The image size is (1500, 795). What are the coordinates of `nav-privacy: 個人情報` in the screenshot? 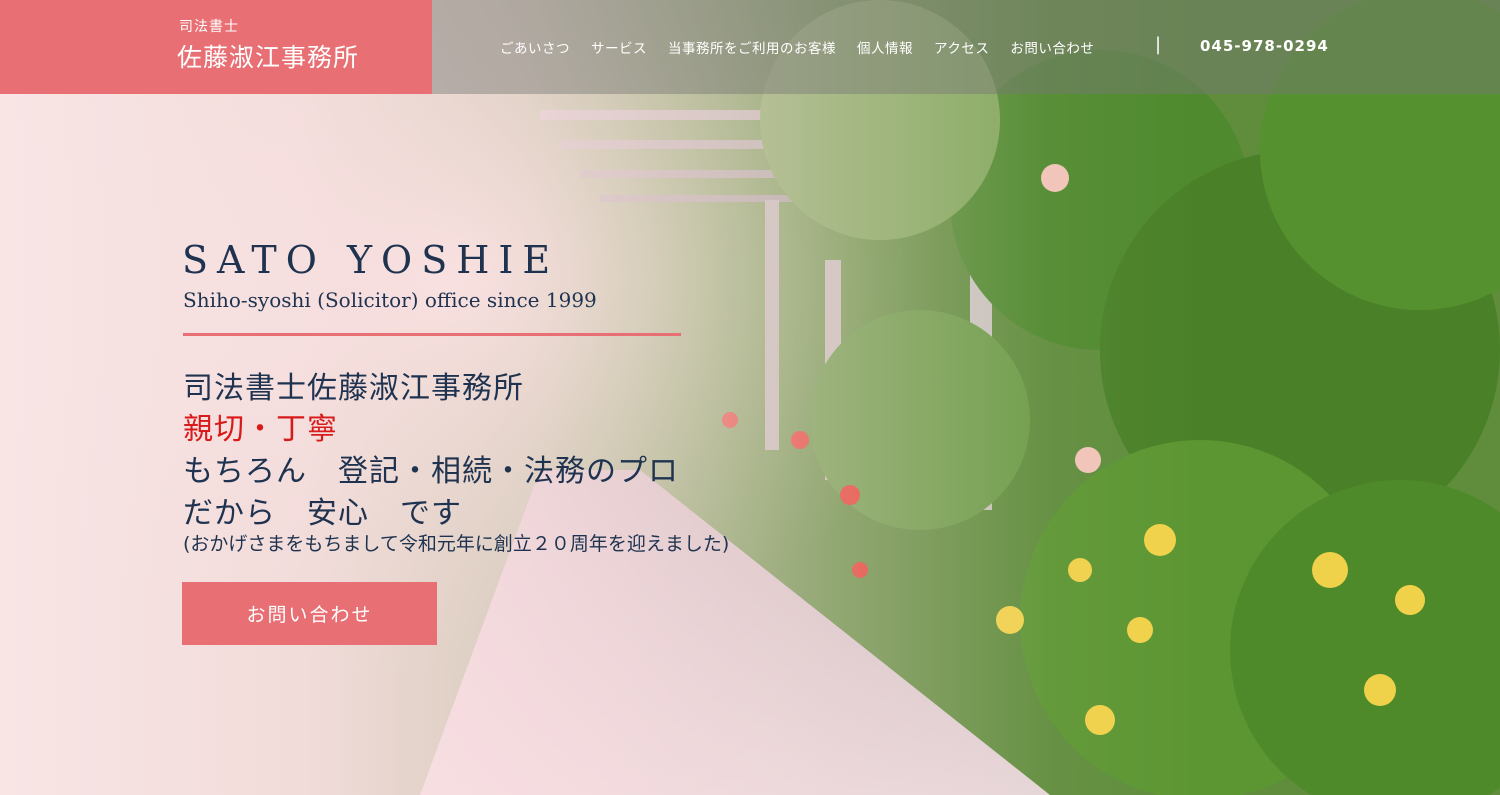 It's located at (885, 47).